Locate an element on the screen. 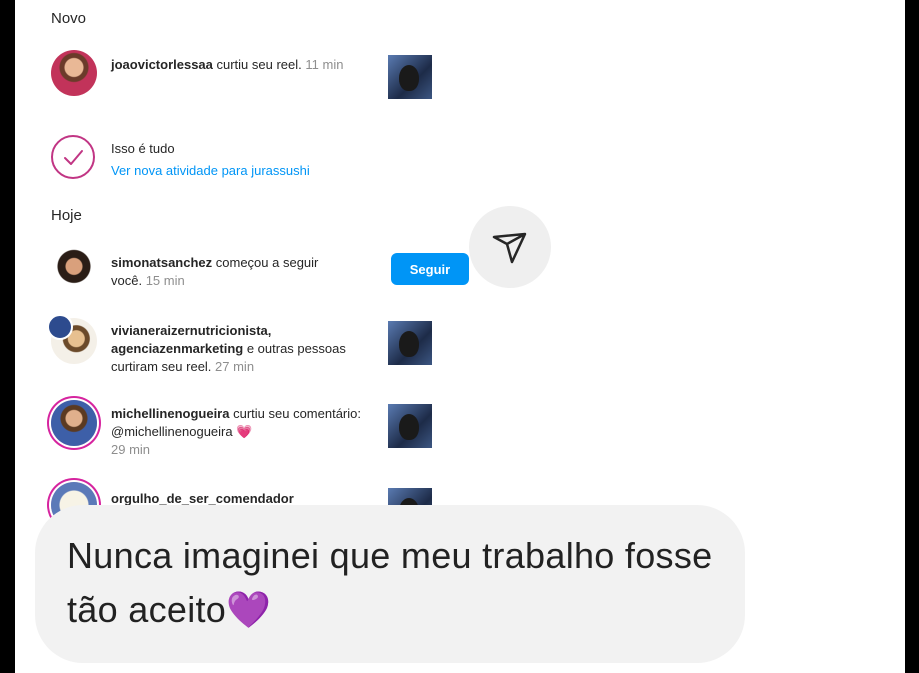 The image size is (919, 673). all-caught-up-title: Isso é tudo is located at coordinates (143, 148).